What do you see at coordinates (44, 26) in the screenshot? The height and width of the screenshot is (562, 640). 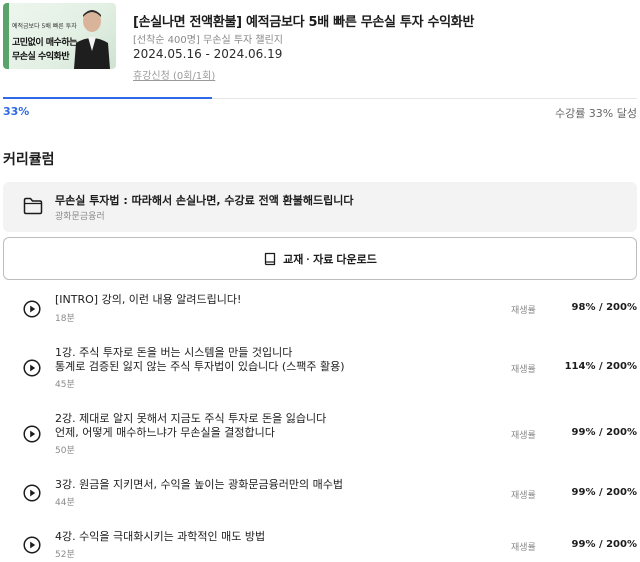 I see `thumbnail-caption: 예적금보다 5배 빠른 투자` at bounding box center [44, 26].